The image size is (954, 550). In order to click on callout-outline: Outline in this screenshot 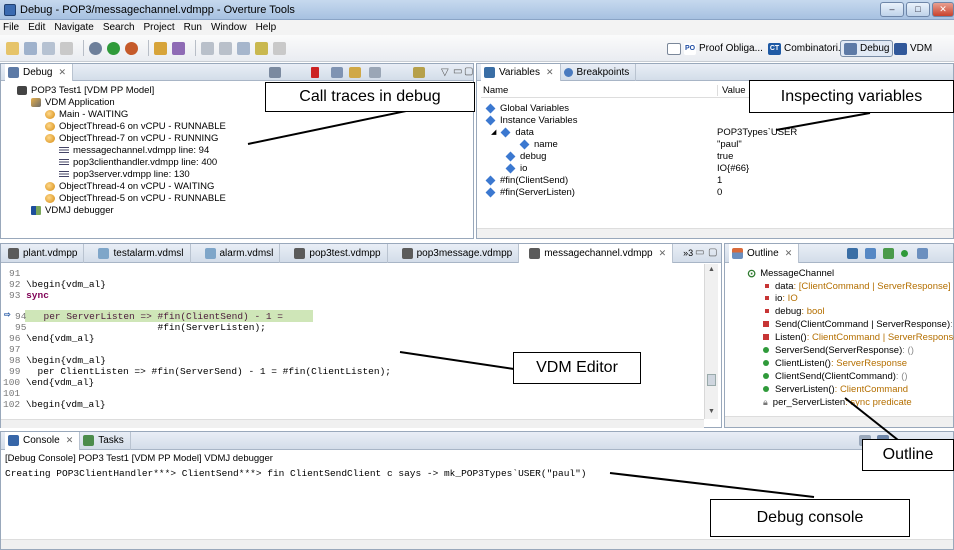, I will do `click(908, 455)`.